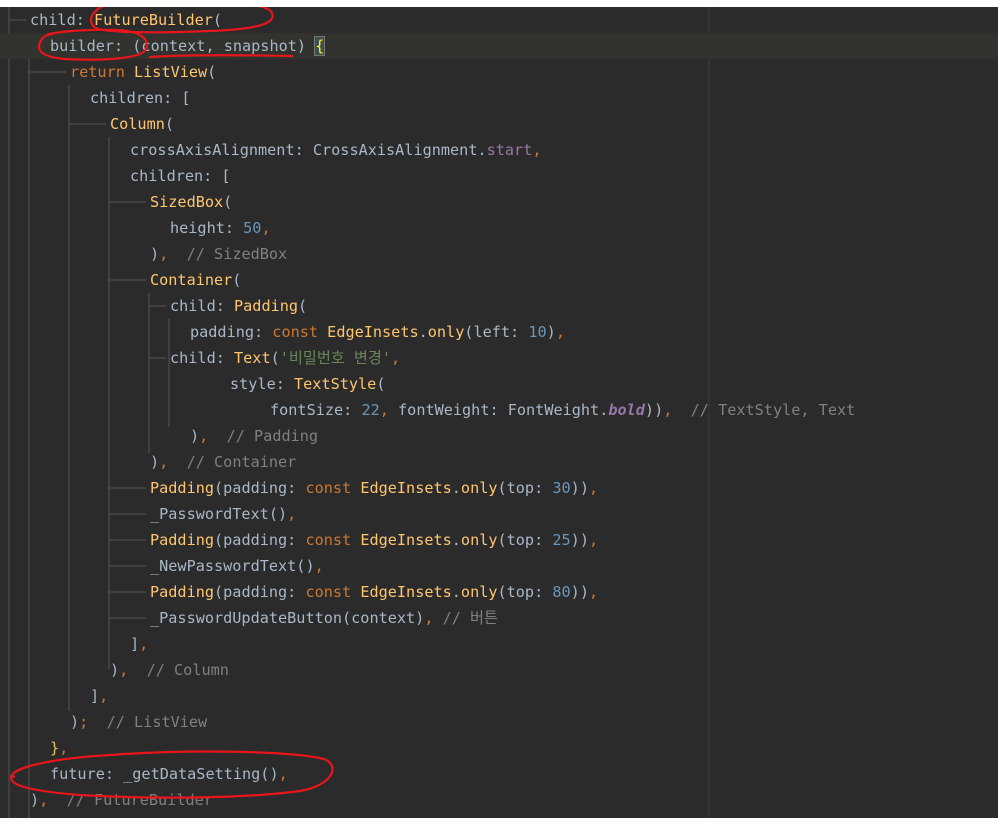 The image size is (998, 818). I want to click on code-line: ), // Padding, so click(159, 436).